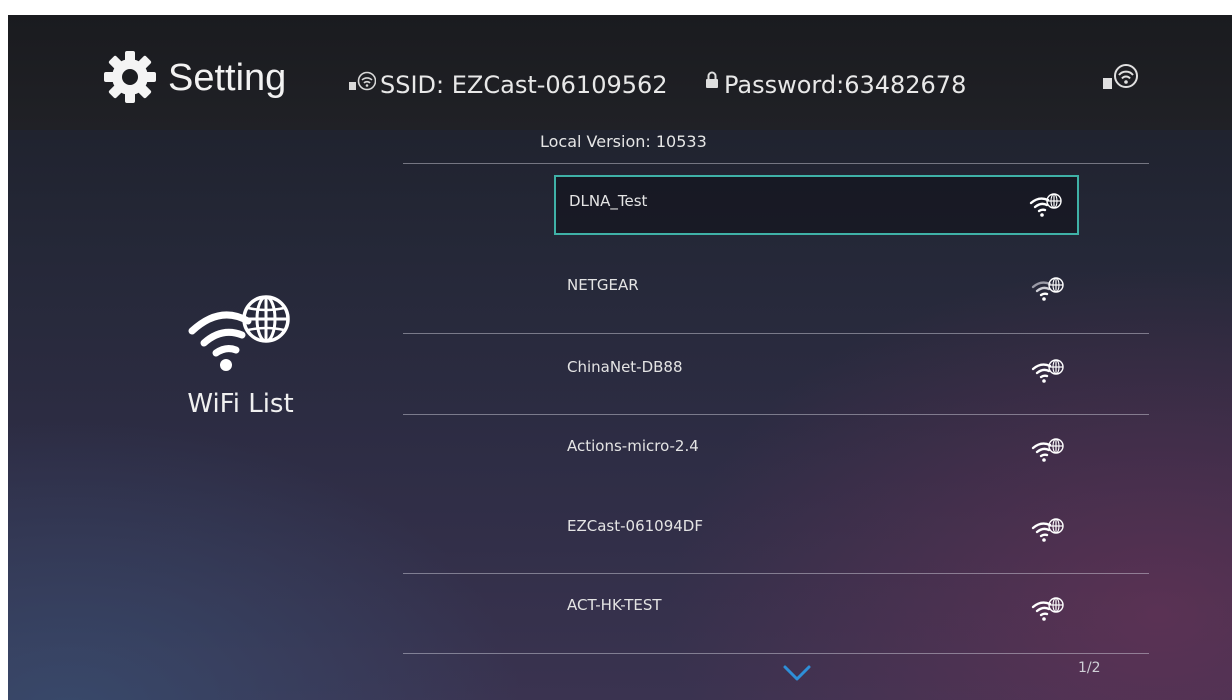 This screenshot has height=700, width=1232. Describe the element at coordinates (227, 78) in the screenshot. I see `page-title: Setting` at that location.